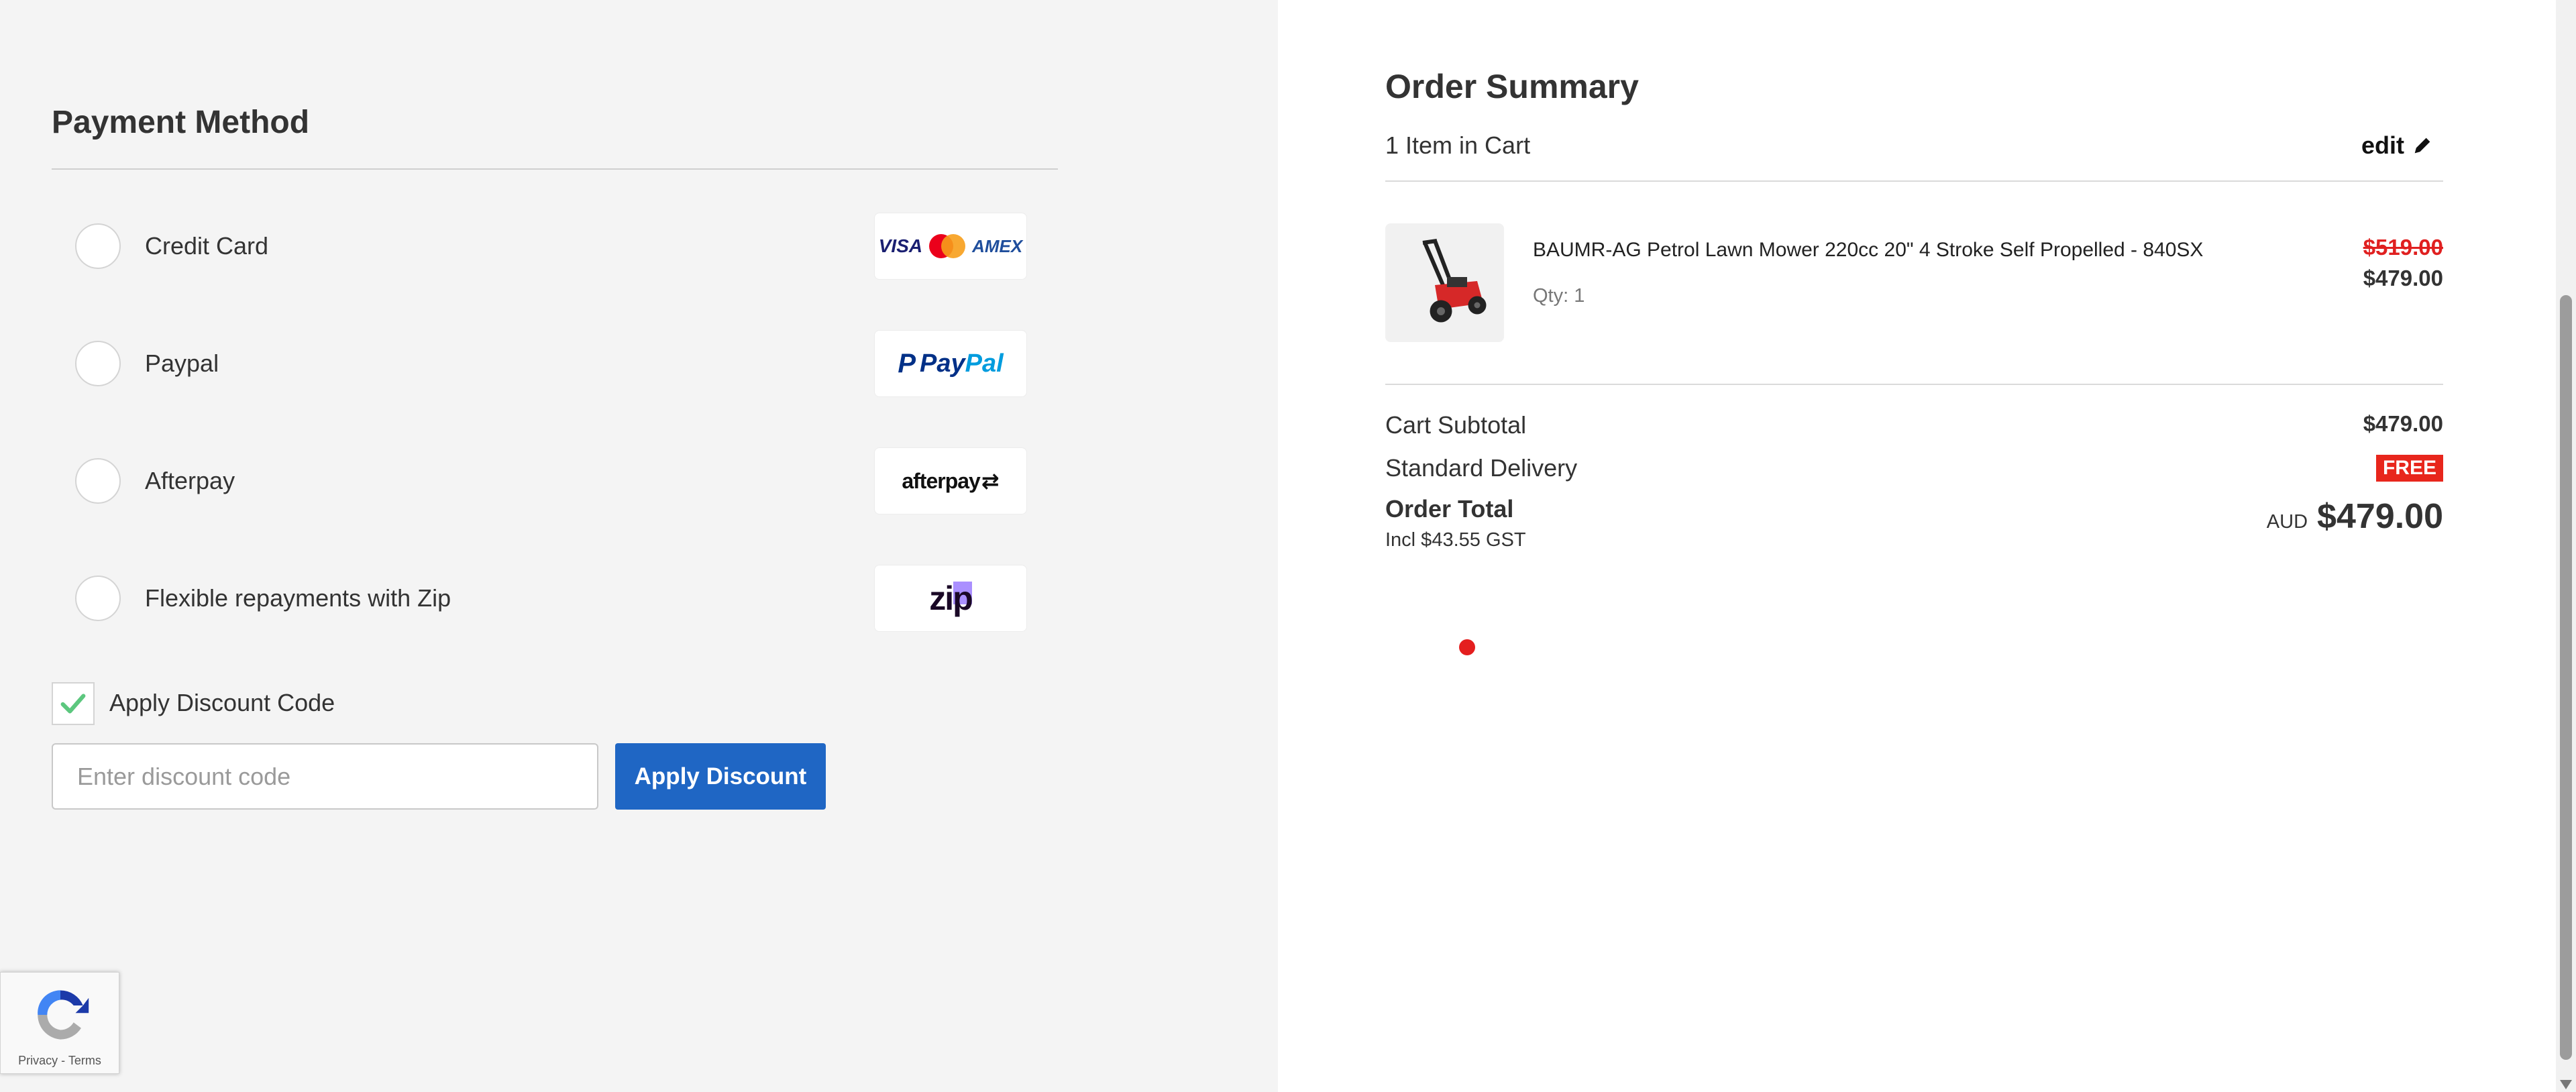 This screenshot has width=2576, height=1092. I want to click on paypal-radio, so click(98, 364).